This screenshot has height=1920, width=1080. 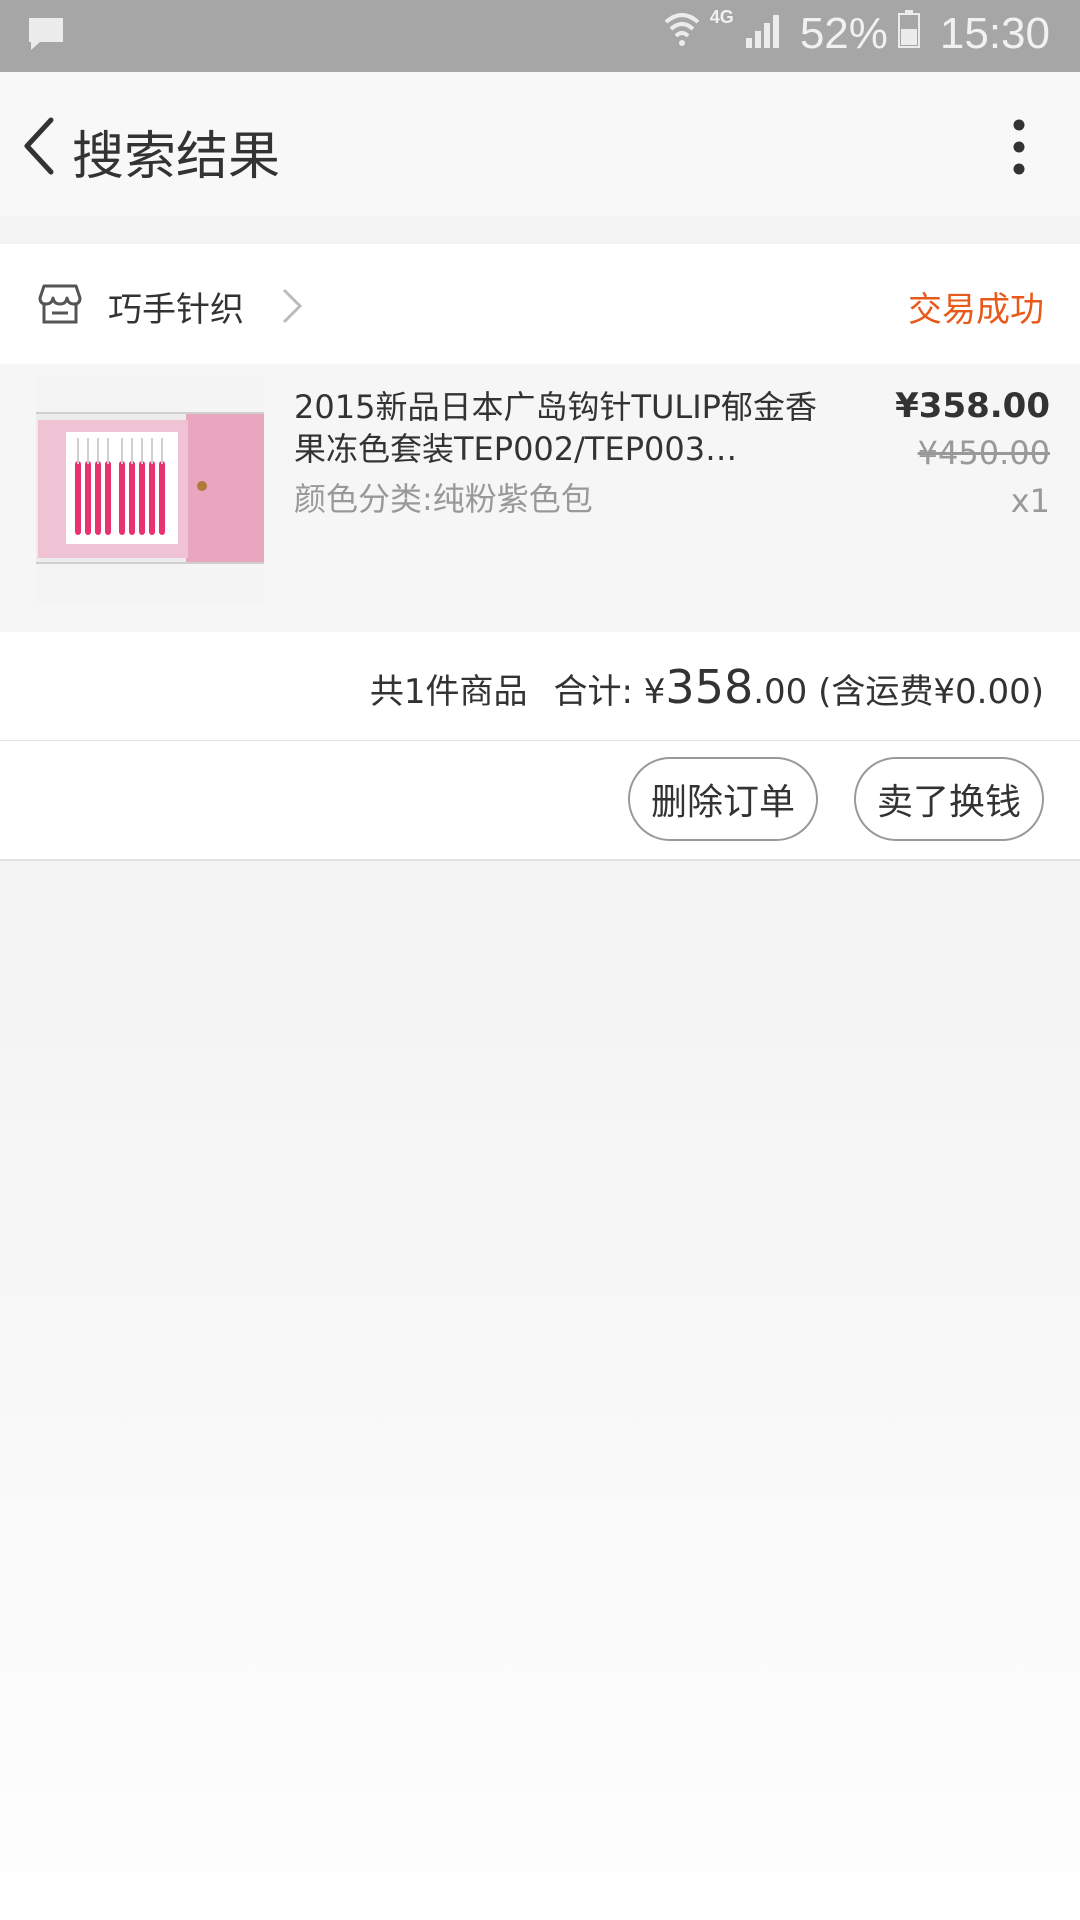 What do you see at coordinates (764, 34) in the screenshot?
I see `signal-icon` at bounding box center [764, 34].